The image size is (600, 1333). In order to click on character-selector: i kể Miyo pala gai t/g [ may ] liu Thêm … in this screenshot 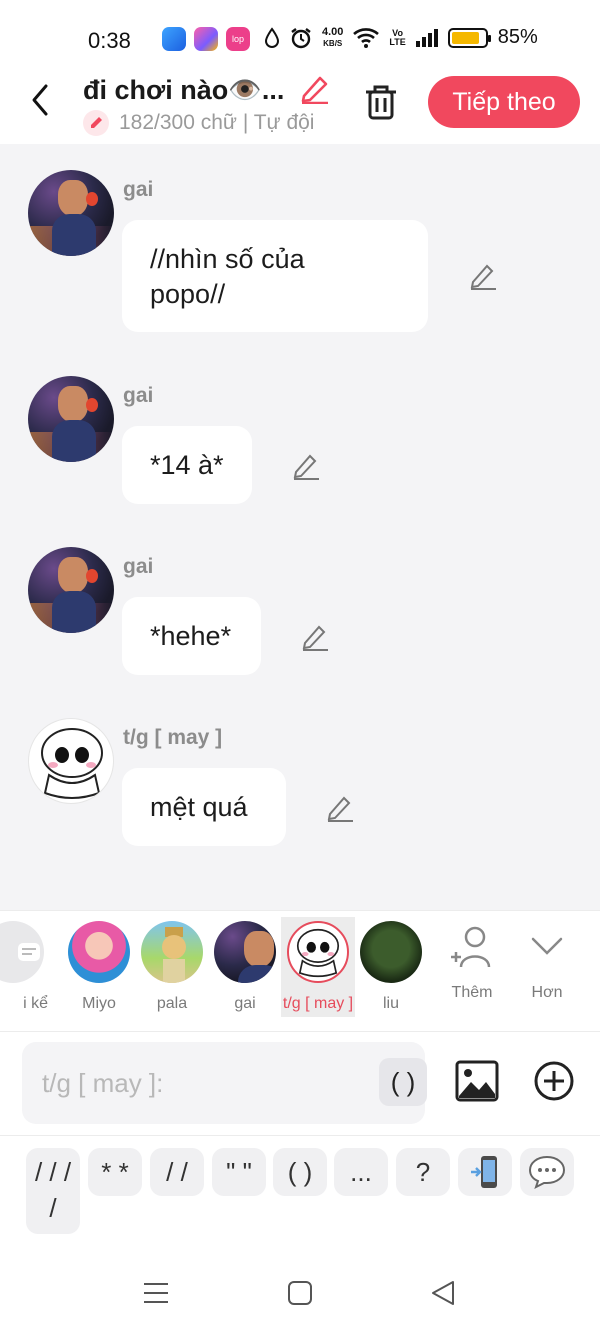, I will do `click(300, 971)`.